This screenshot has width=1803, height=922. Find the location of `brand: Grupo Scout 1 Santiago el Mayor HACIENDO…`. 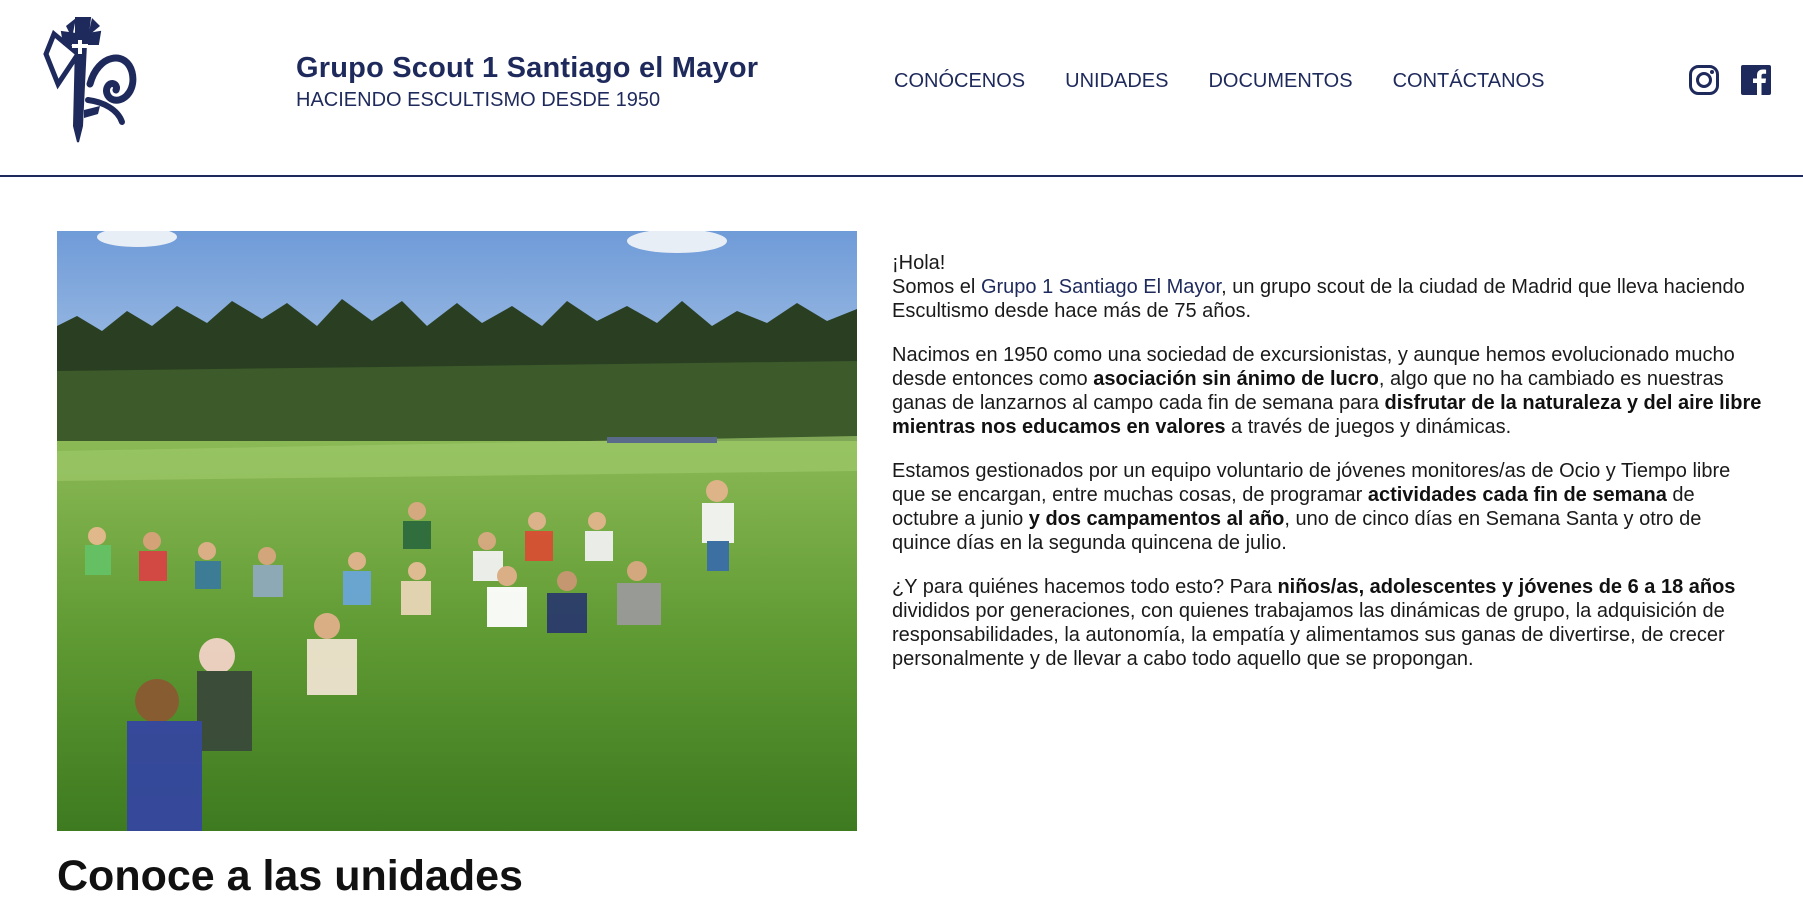

brand: Grupo Scout 1 Santiago el Mayor HACIENDO… is located at coordinates (527, 82).